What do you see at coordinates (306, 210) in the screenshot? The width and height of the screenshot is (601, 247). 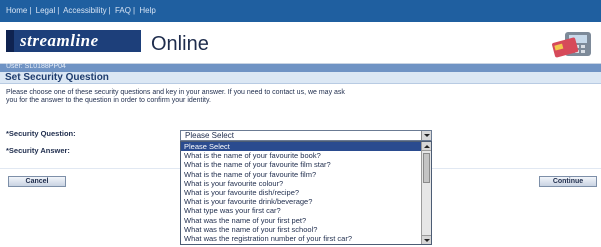 I see `dropdown-option: What type was your first car?` at bounding box center [306, 210].